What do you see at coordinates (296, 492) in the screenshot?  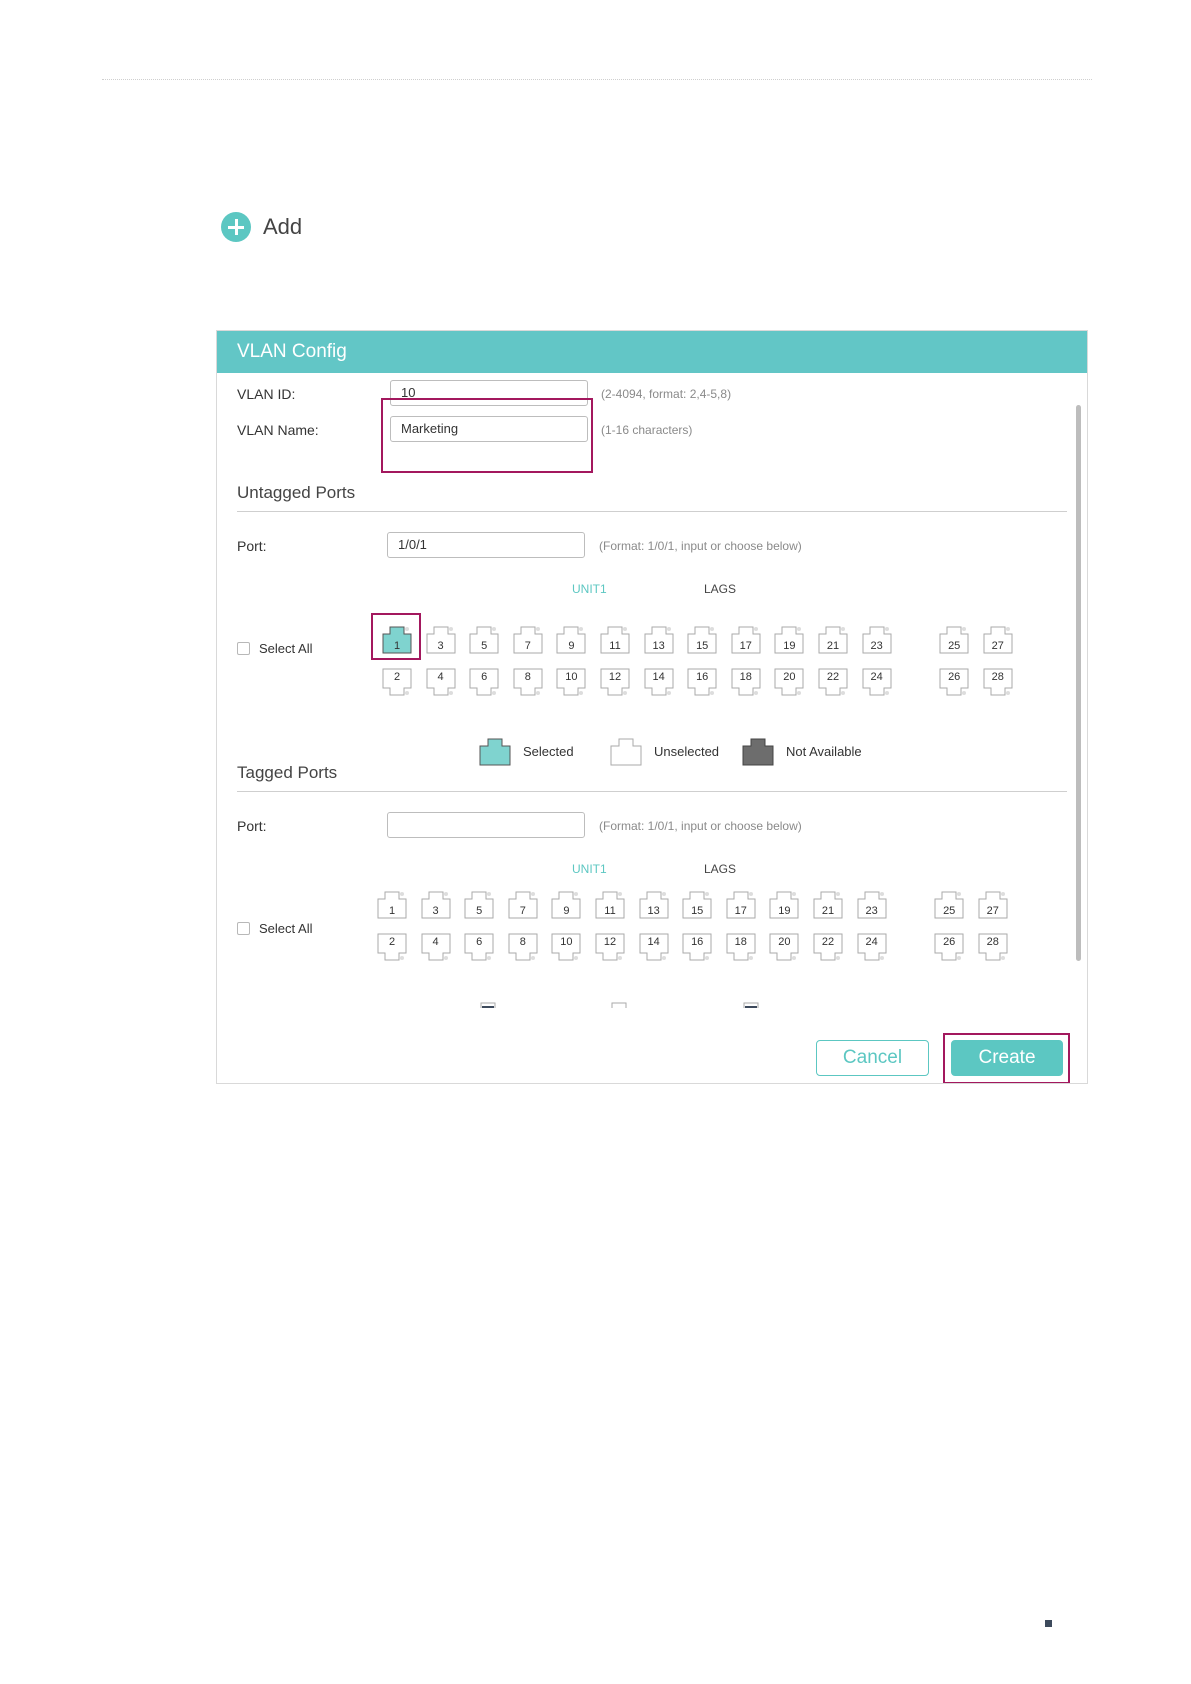 I see `untagged-ports-title: Untagged Ports` at bounding box center [296, 492].